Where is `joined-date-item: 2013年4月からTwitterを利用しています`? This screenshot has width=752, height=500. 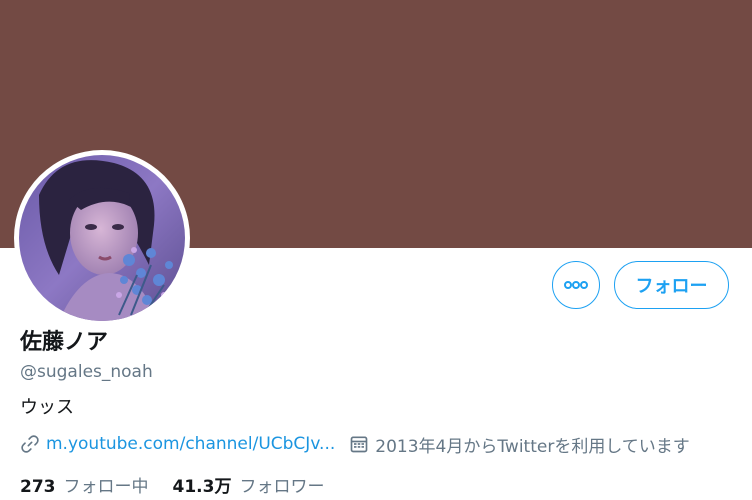 joined-date-item: 2013年4月からTwitterを利用しています is located at coordinates (519, 444).